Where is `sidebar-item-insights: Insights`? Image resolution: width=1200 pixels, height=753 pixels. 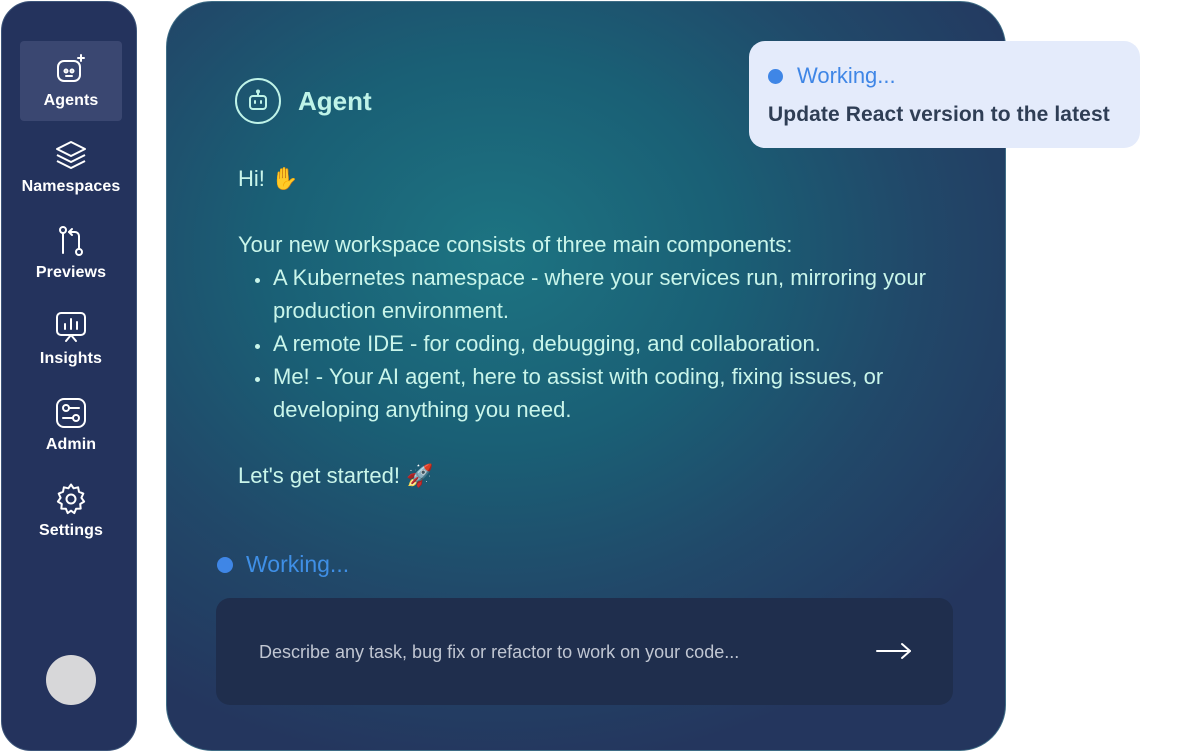
sidebar-item-insights: Insights is located at coordinates (71, 339).